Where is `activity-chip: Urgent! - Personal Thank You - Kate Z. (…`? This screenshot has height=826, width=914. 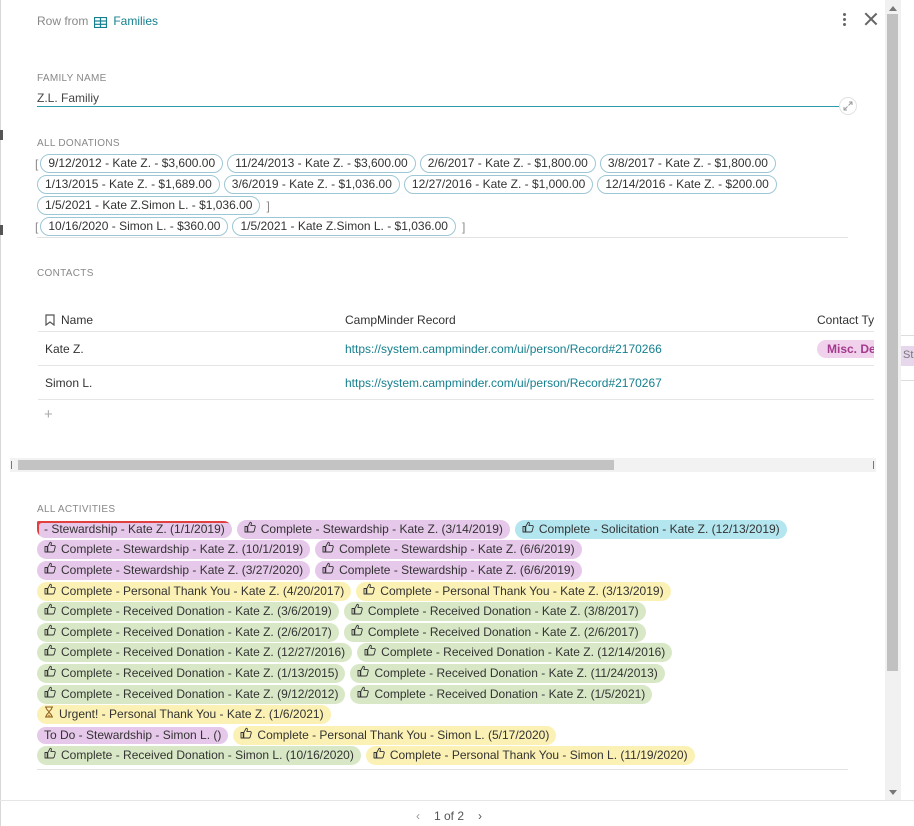
activity-chip: Urgent! - Personal Thank You - Kate Z. (… is located at coordinates (184, 715).